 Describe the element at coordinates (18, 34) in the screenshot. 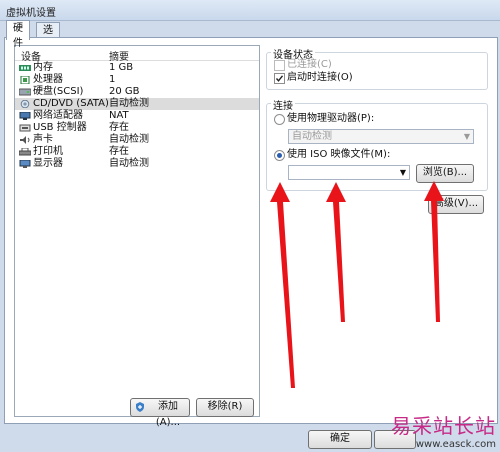

I see `tab-hardware: 硬件` at that location.